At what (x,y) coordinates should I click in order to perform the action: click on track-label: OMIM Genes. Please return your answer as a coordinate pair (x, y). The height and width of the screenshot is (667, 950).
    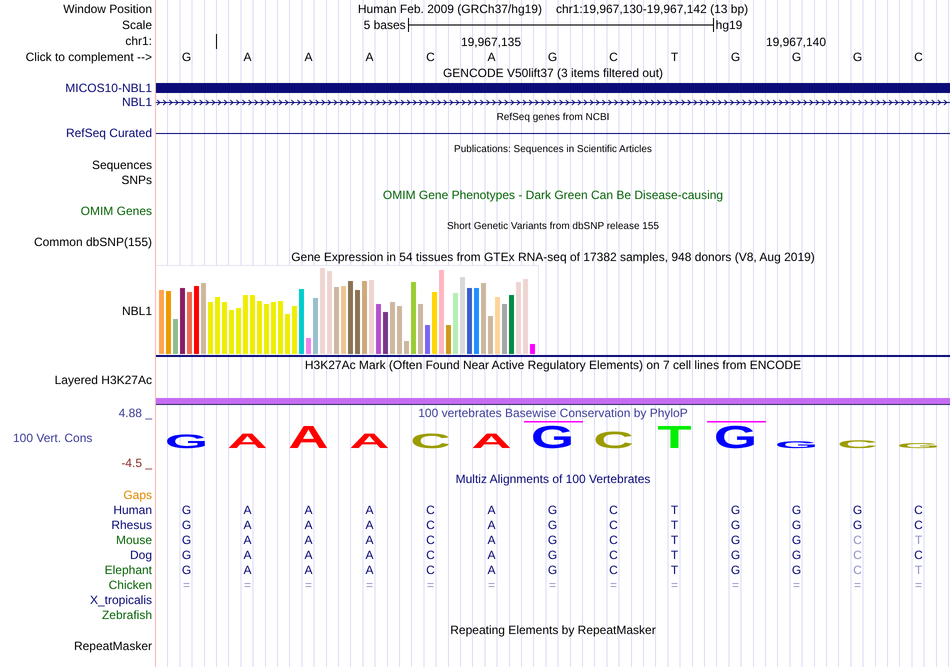
    Looking at the image, I should click on (116, 211).